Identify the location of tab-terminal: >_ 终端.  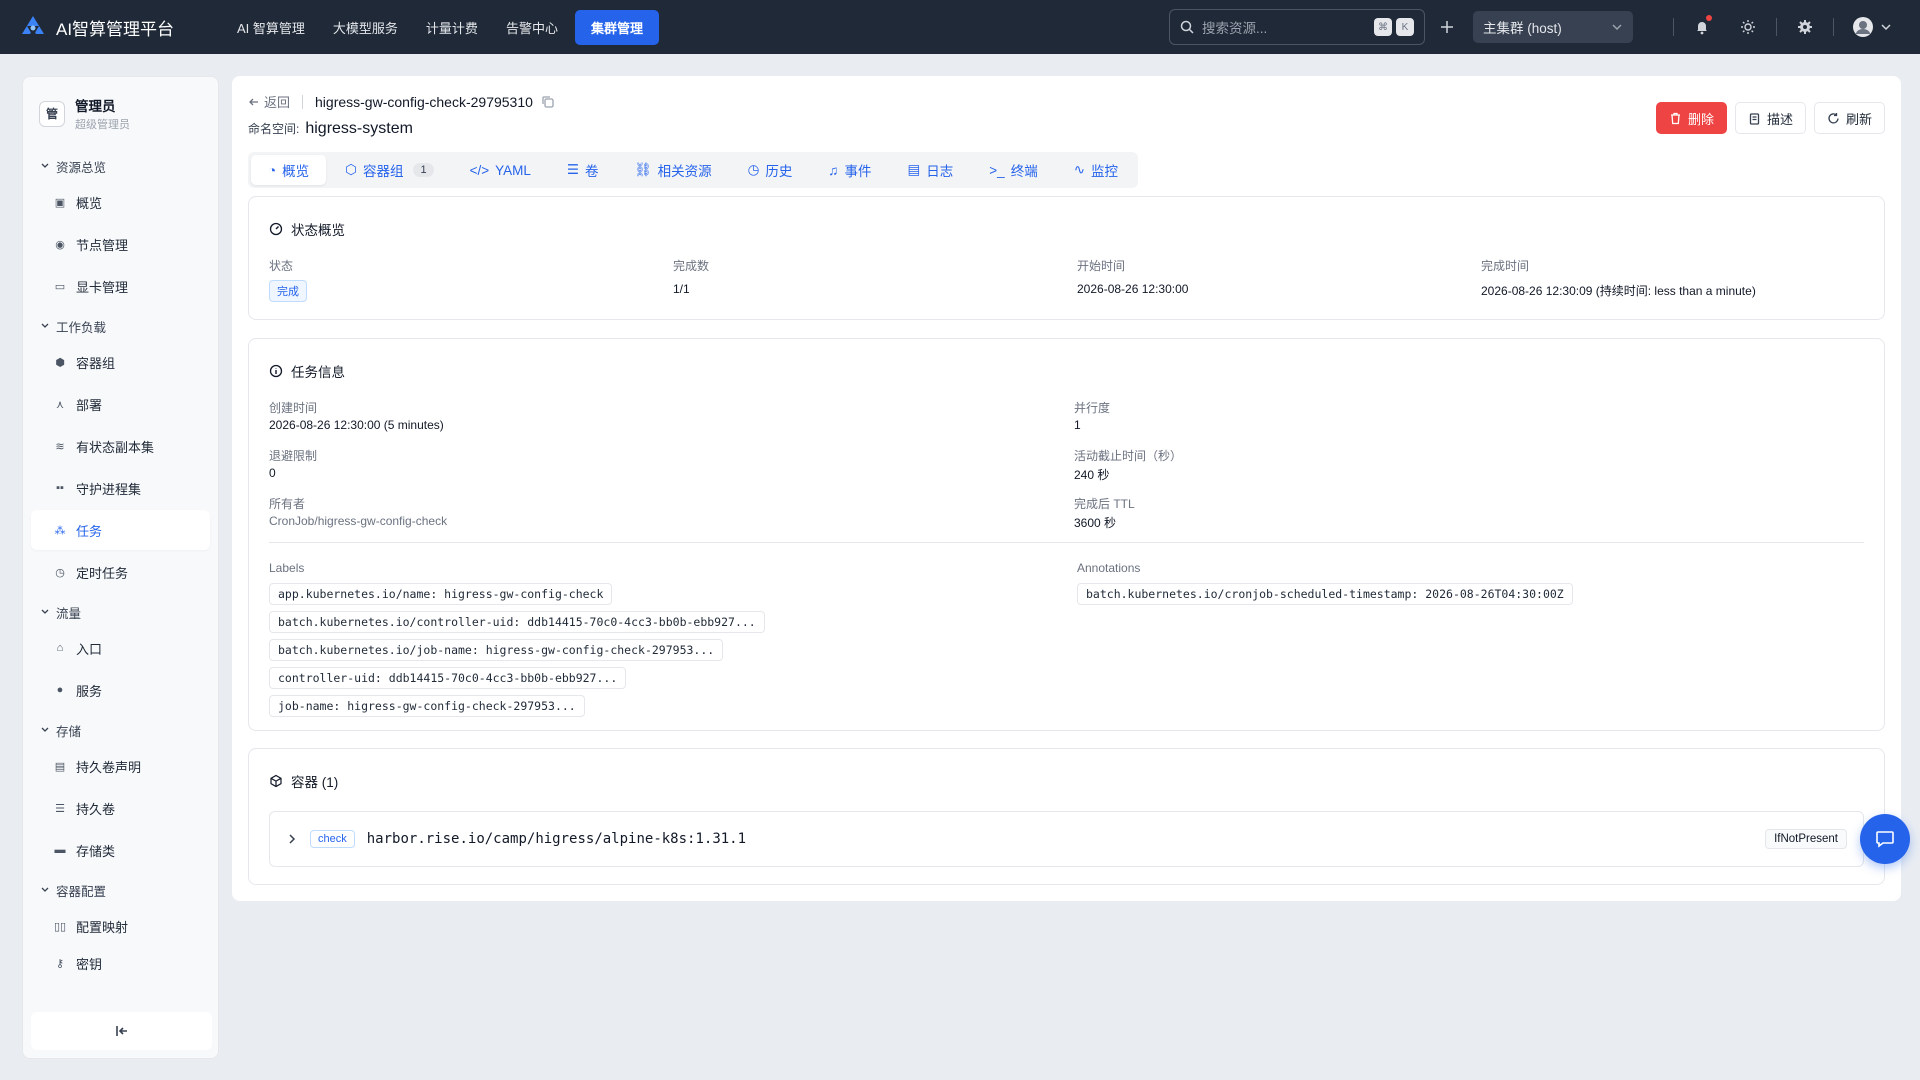
(1013, 170).